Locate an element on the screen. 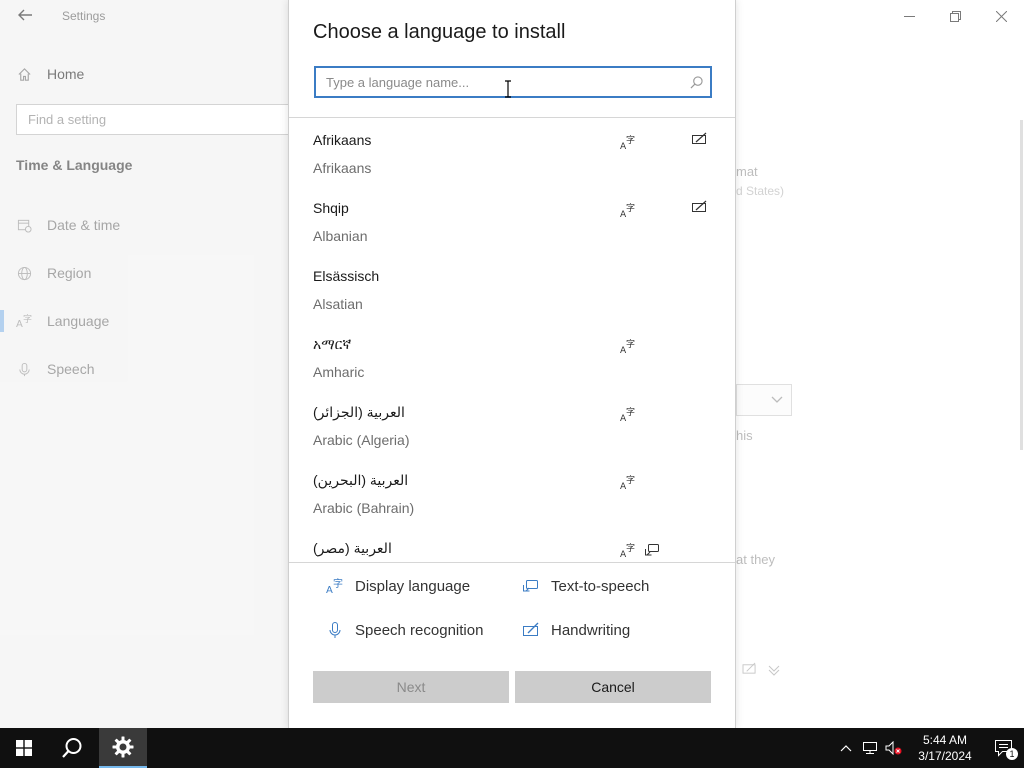 The width and height of the screenshot is (1024, 768). language-list-item: አማርኛ Amharic A 字 is located at coordinates (512, 356).